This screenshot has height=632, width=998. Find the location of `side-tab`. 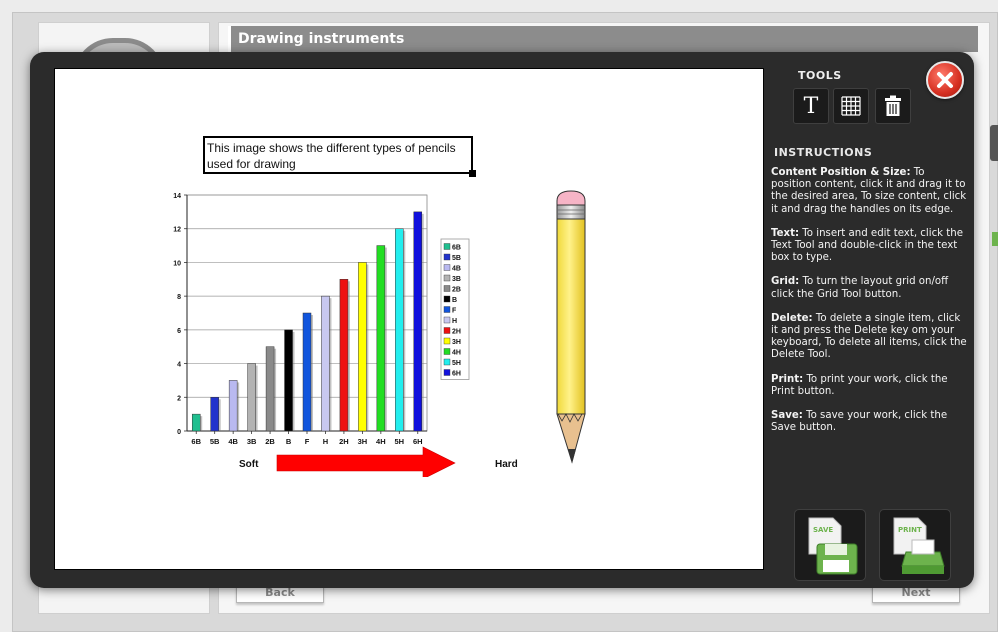

side-tab is located at coordinates (994, 143).